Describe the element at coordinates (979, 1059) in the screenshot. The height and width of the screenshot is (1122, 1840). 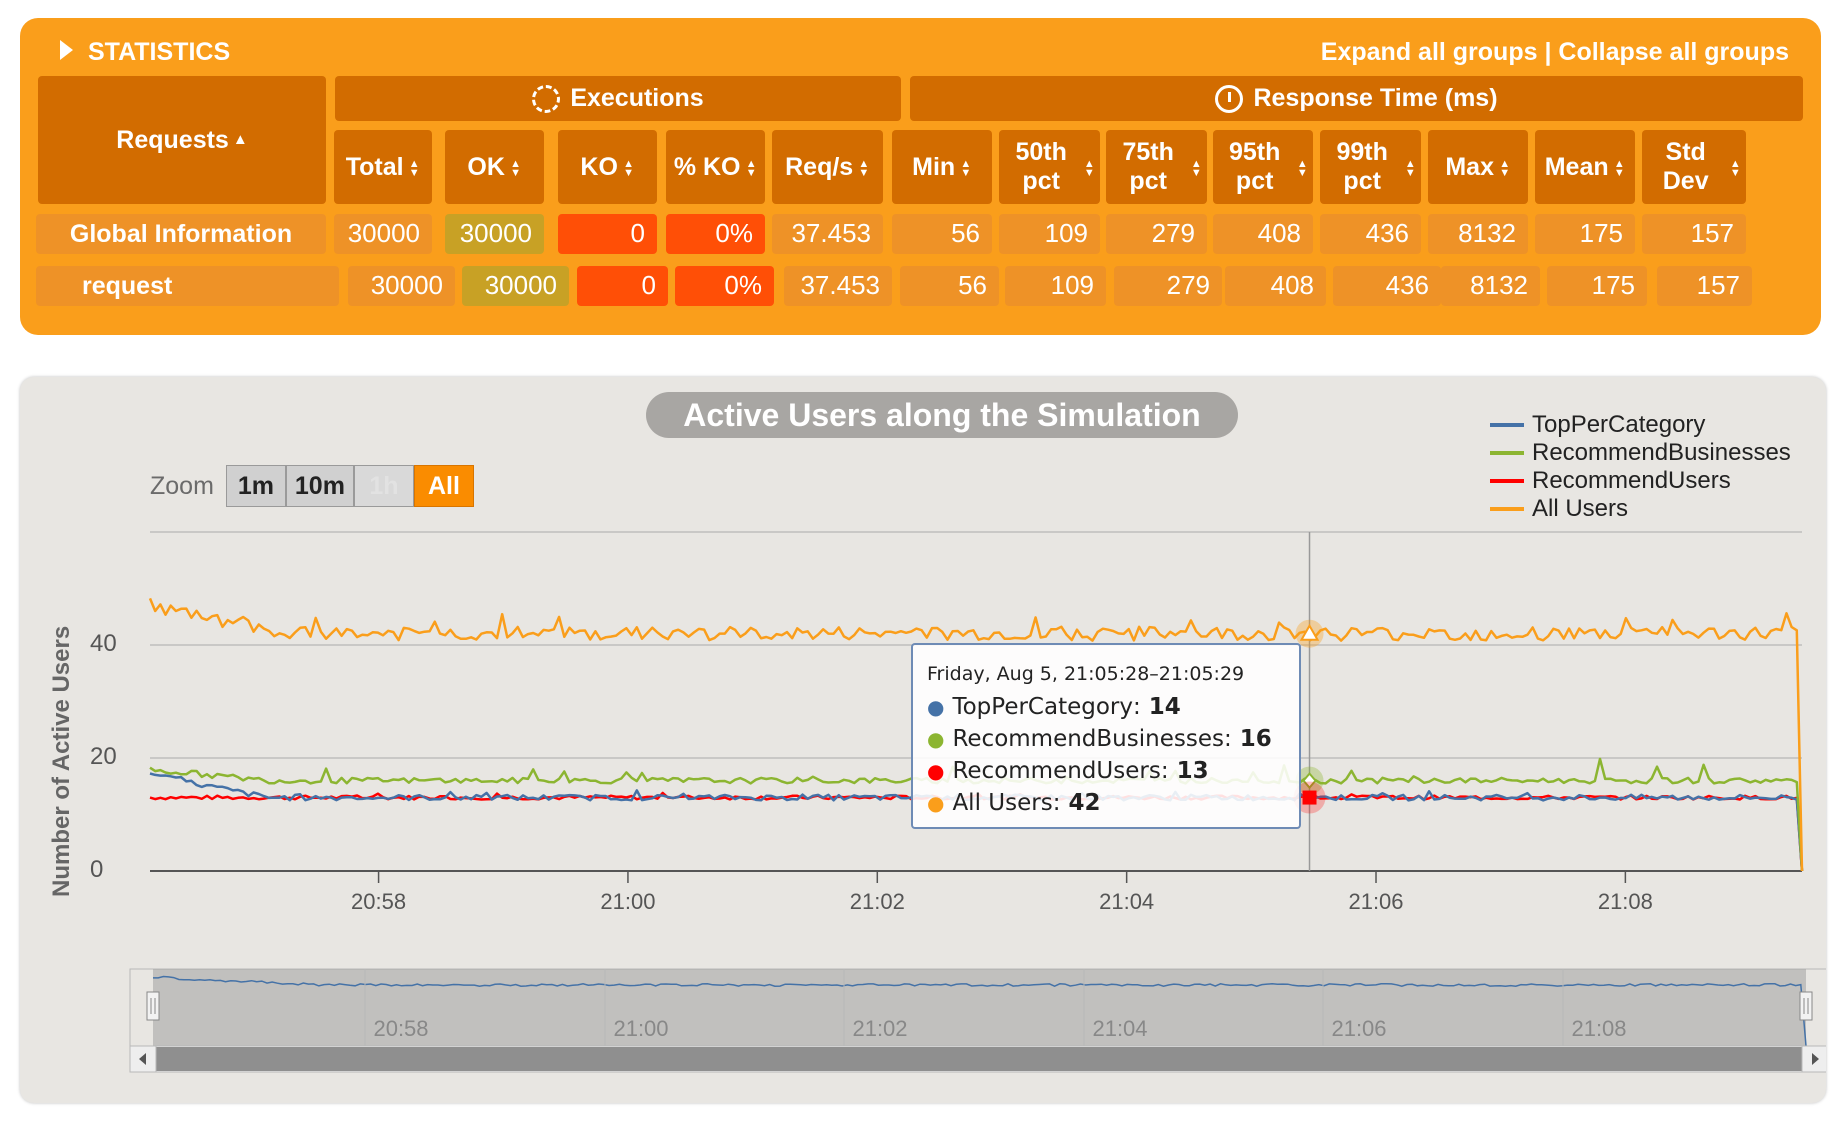
I see `scrollbar-thumb` at that location.